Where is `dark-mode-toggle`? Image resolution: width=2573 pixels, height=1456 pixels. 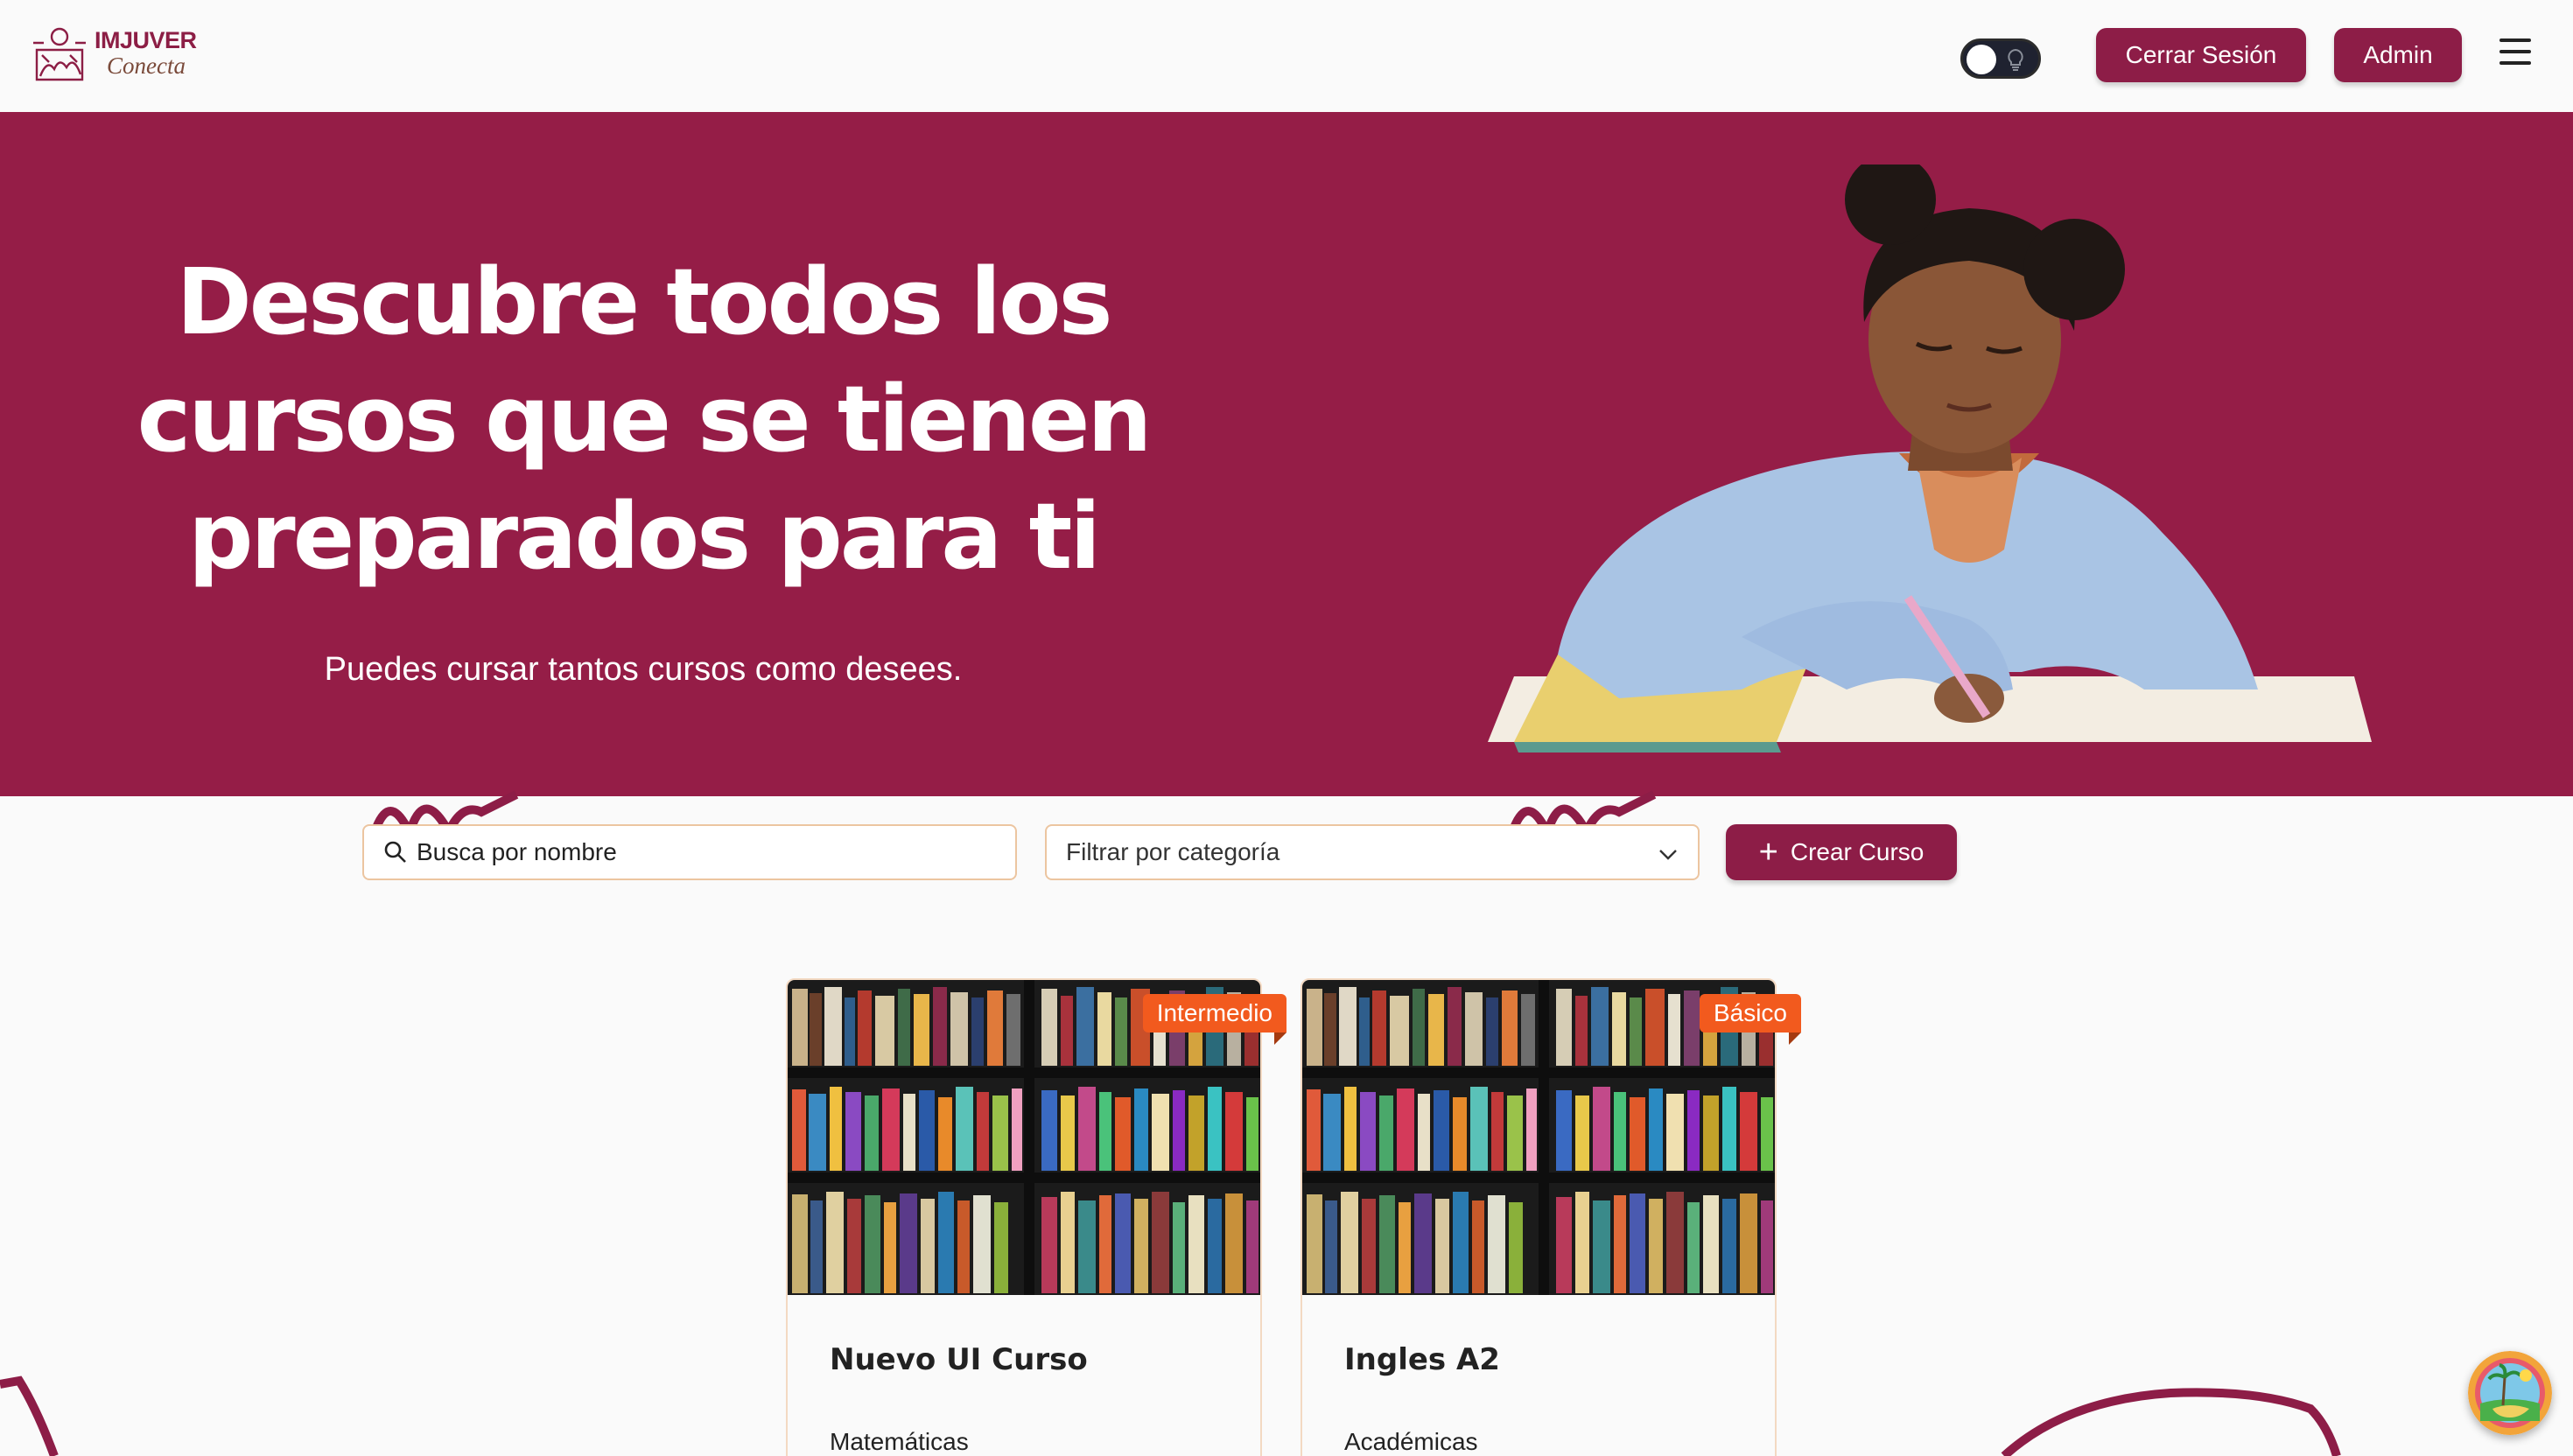 dark-mode-toggle is located at coordinates (2000, 58).